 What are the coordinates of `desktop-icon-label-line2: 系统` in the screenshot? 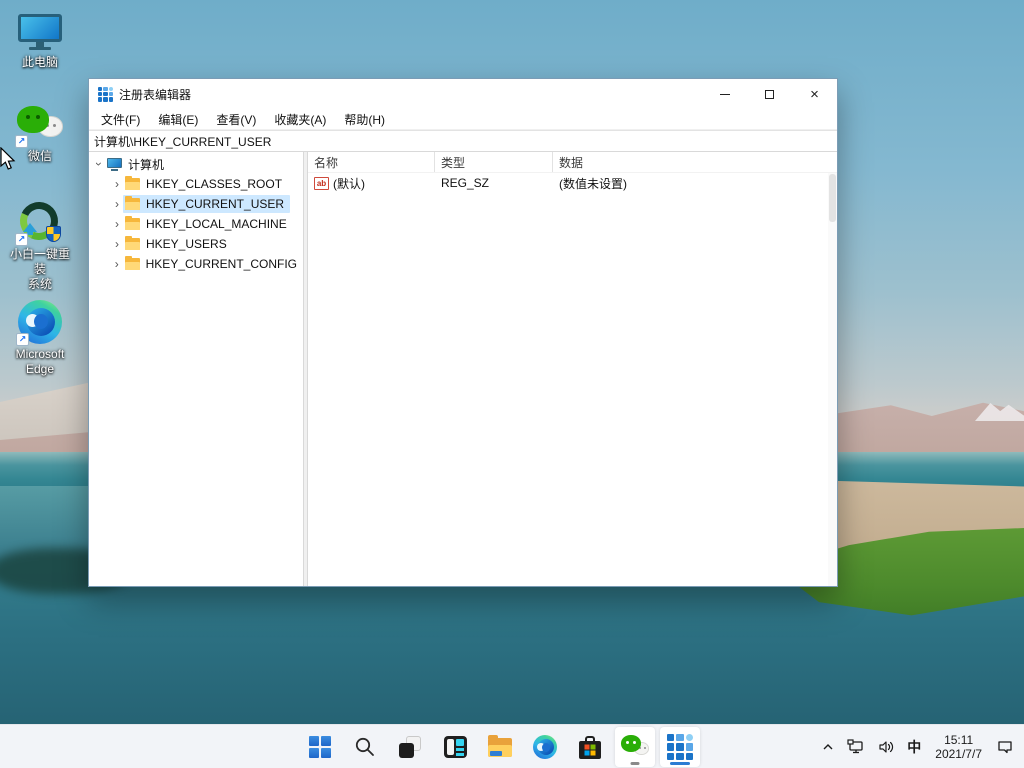 It's located at (39, 284).